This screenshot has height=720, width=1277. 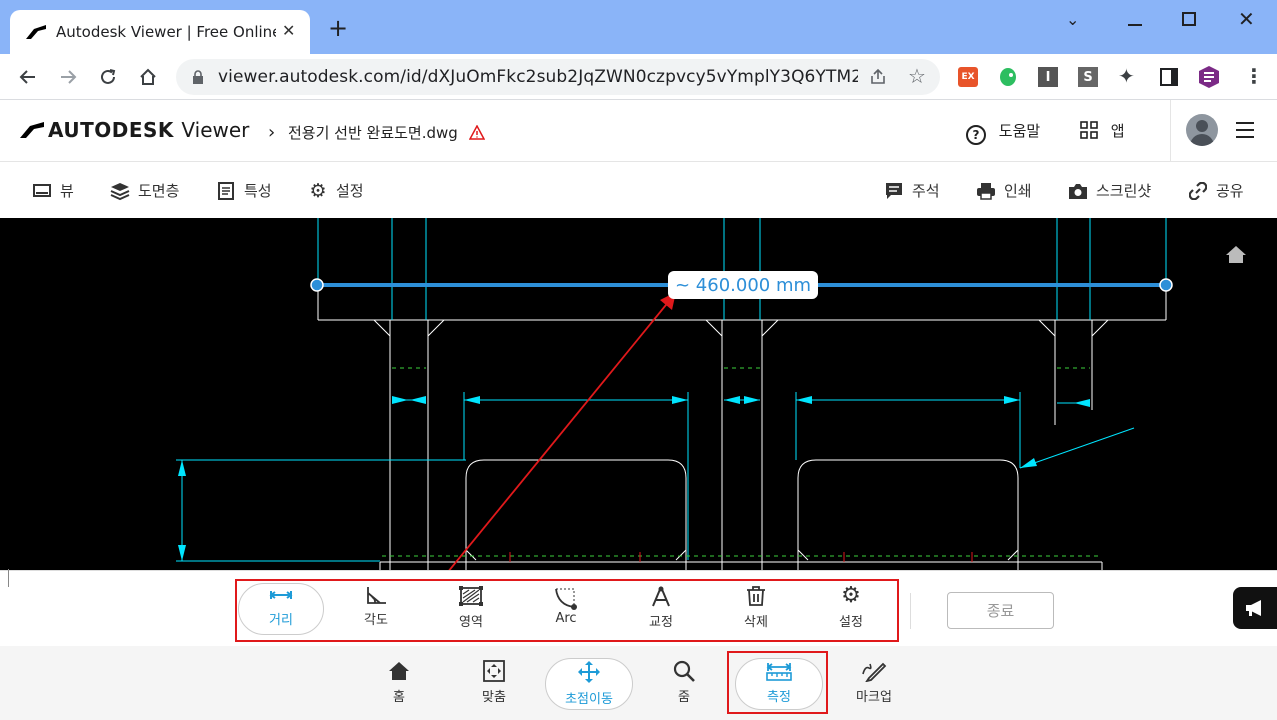 I want to click on lock-icon, so click(x=198, y=77).